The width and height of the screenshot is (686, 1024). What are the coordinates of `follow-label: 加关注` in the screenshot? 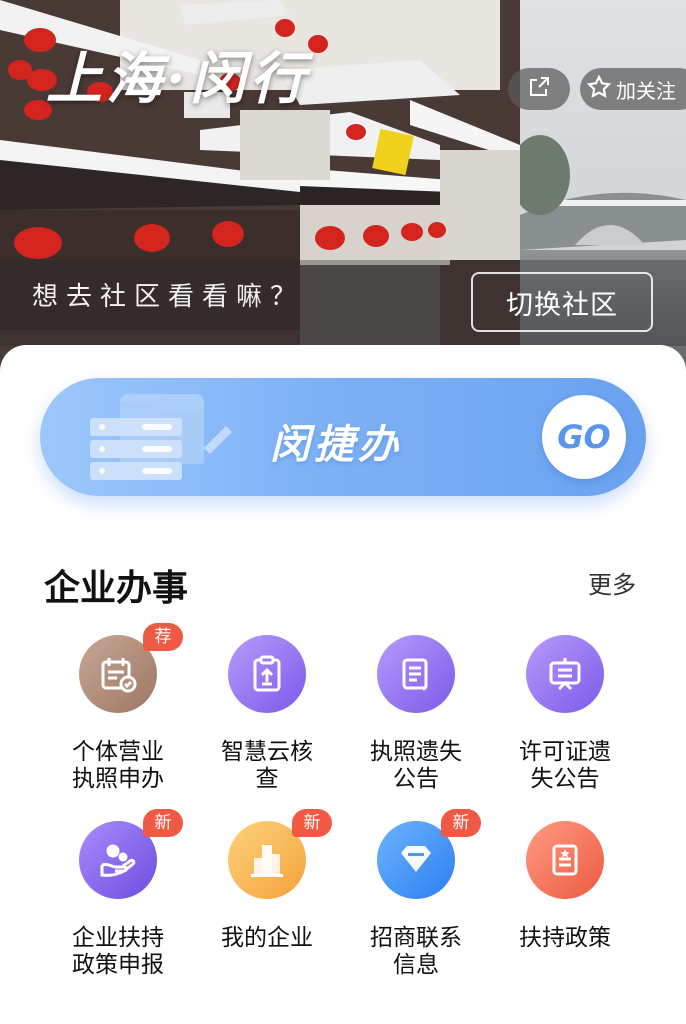 It's located at (646, 90).